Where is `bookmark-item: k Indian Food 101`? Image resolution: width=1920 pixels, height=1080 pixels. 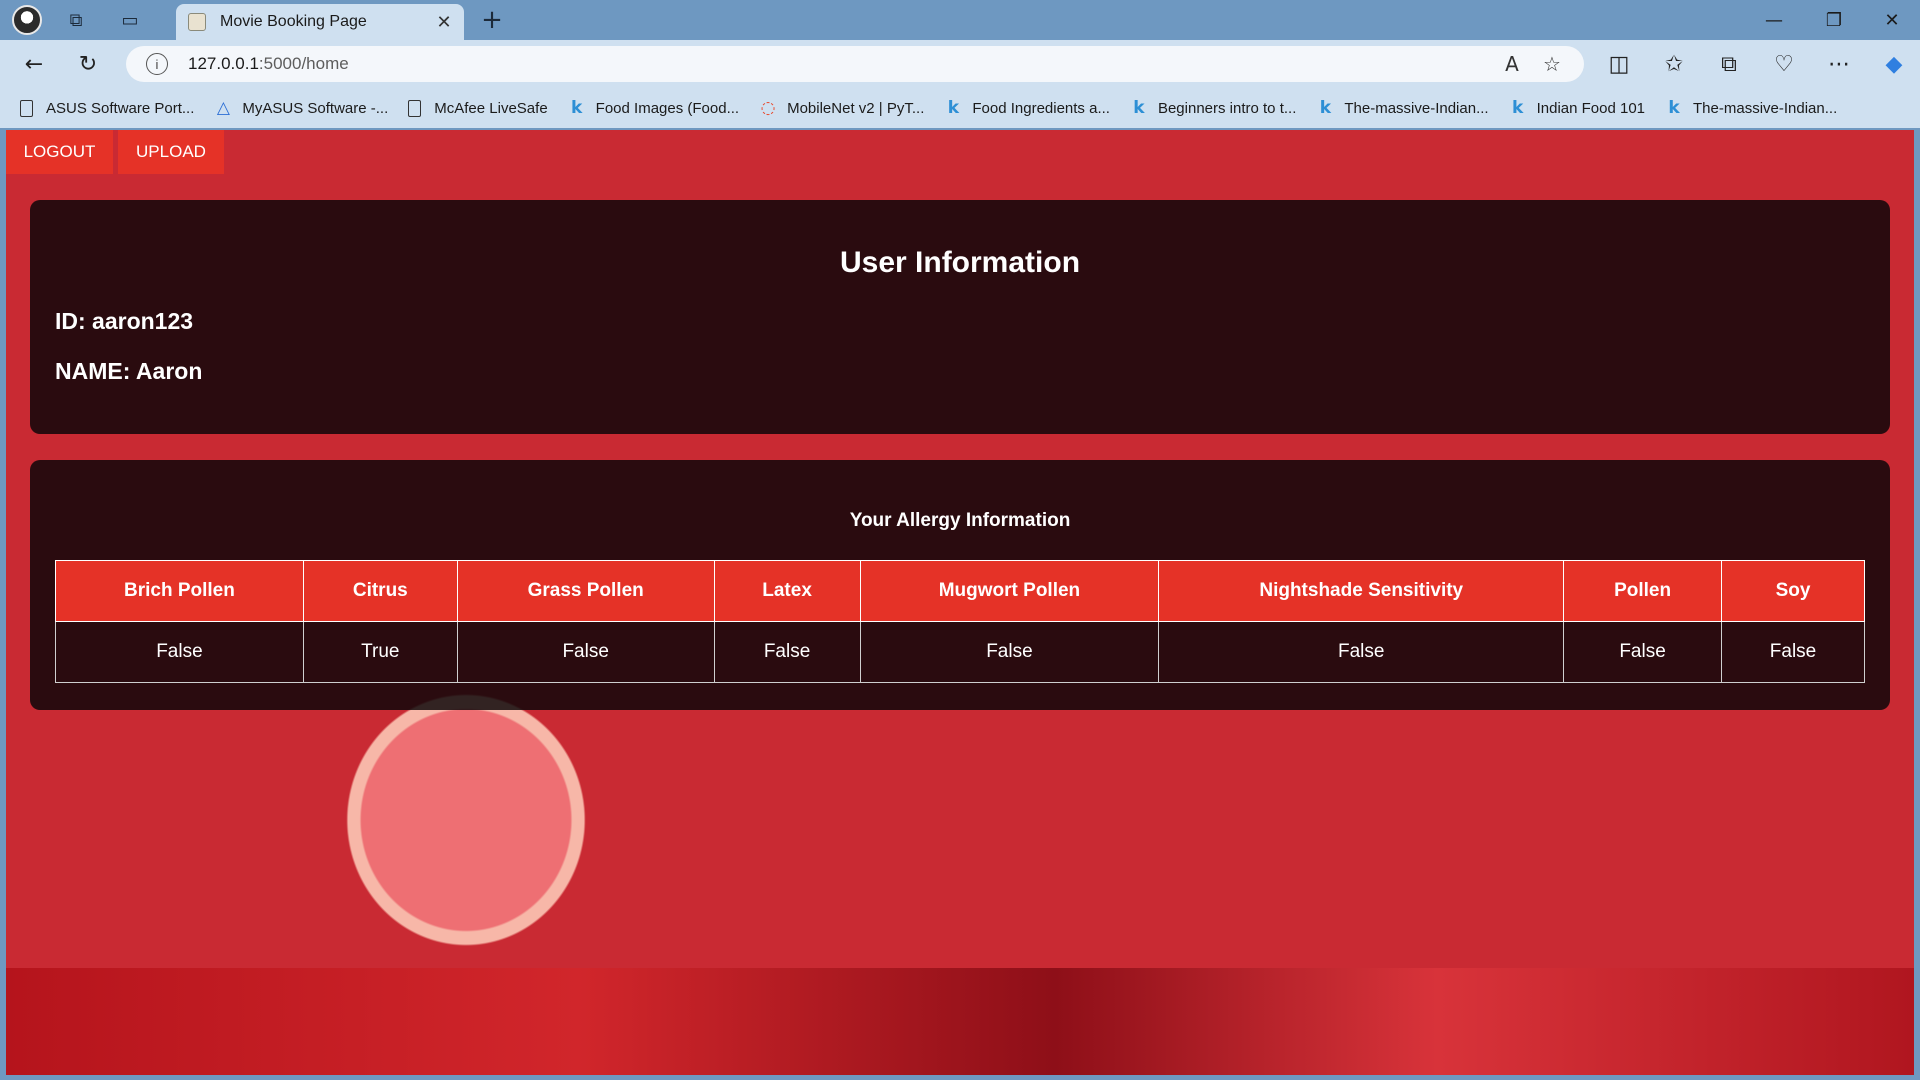
bookmark-item: k Indian Food 101 is located at coordinates (1577, 108).